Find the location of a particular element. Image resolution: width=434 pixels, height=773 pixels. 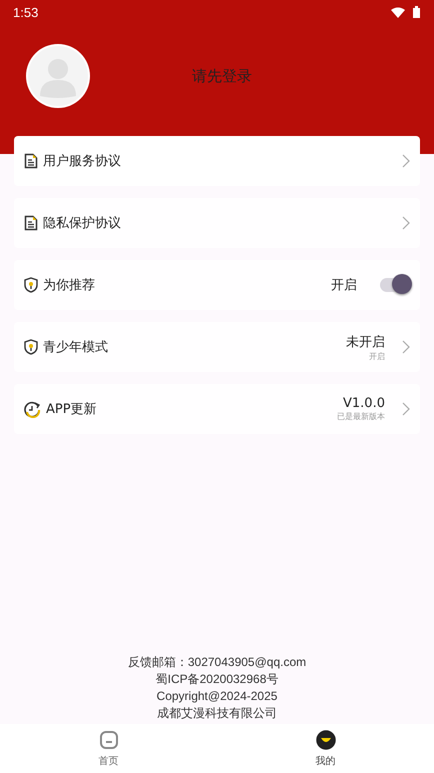

settings-item: 为你推荐 开启 is located at coordinates (217, 285).